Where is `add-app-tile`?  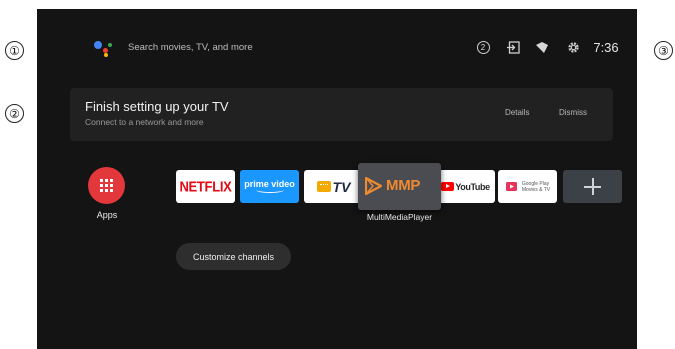
add-app-tile is located at coordinates (592, 186).